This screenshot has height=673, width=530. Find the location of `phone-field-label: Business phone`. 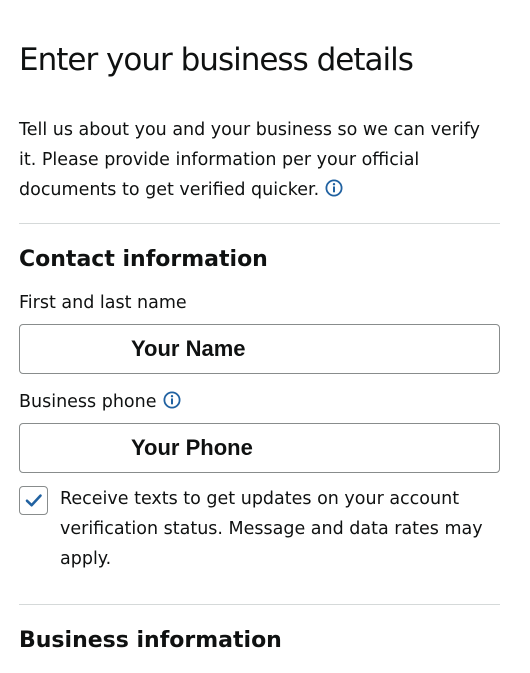

phone-field-label: Business phone is located at coordinates (100, 402).